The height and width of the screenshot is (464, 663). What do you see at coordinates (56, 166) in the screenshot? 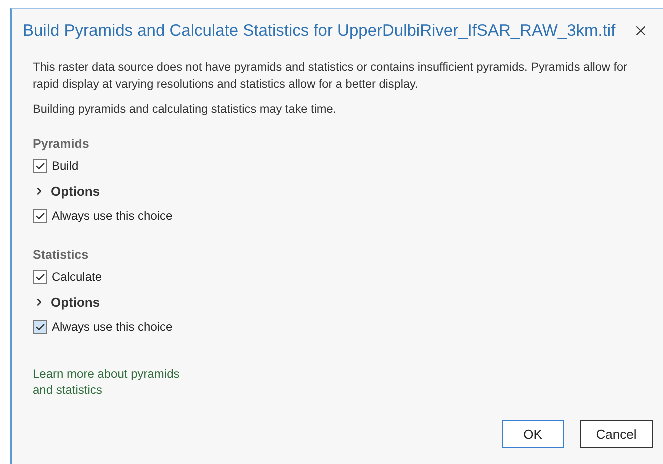
I see `checkbox: Build` at bounding box center [56, 166].